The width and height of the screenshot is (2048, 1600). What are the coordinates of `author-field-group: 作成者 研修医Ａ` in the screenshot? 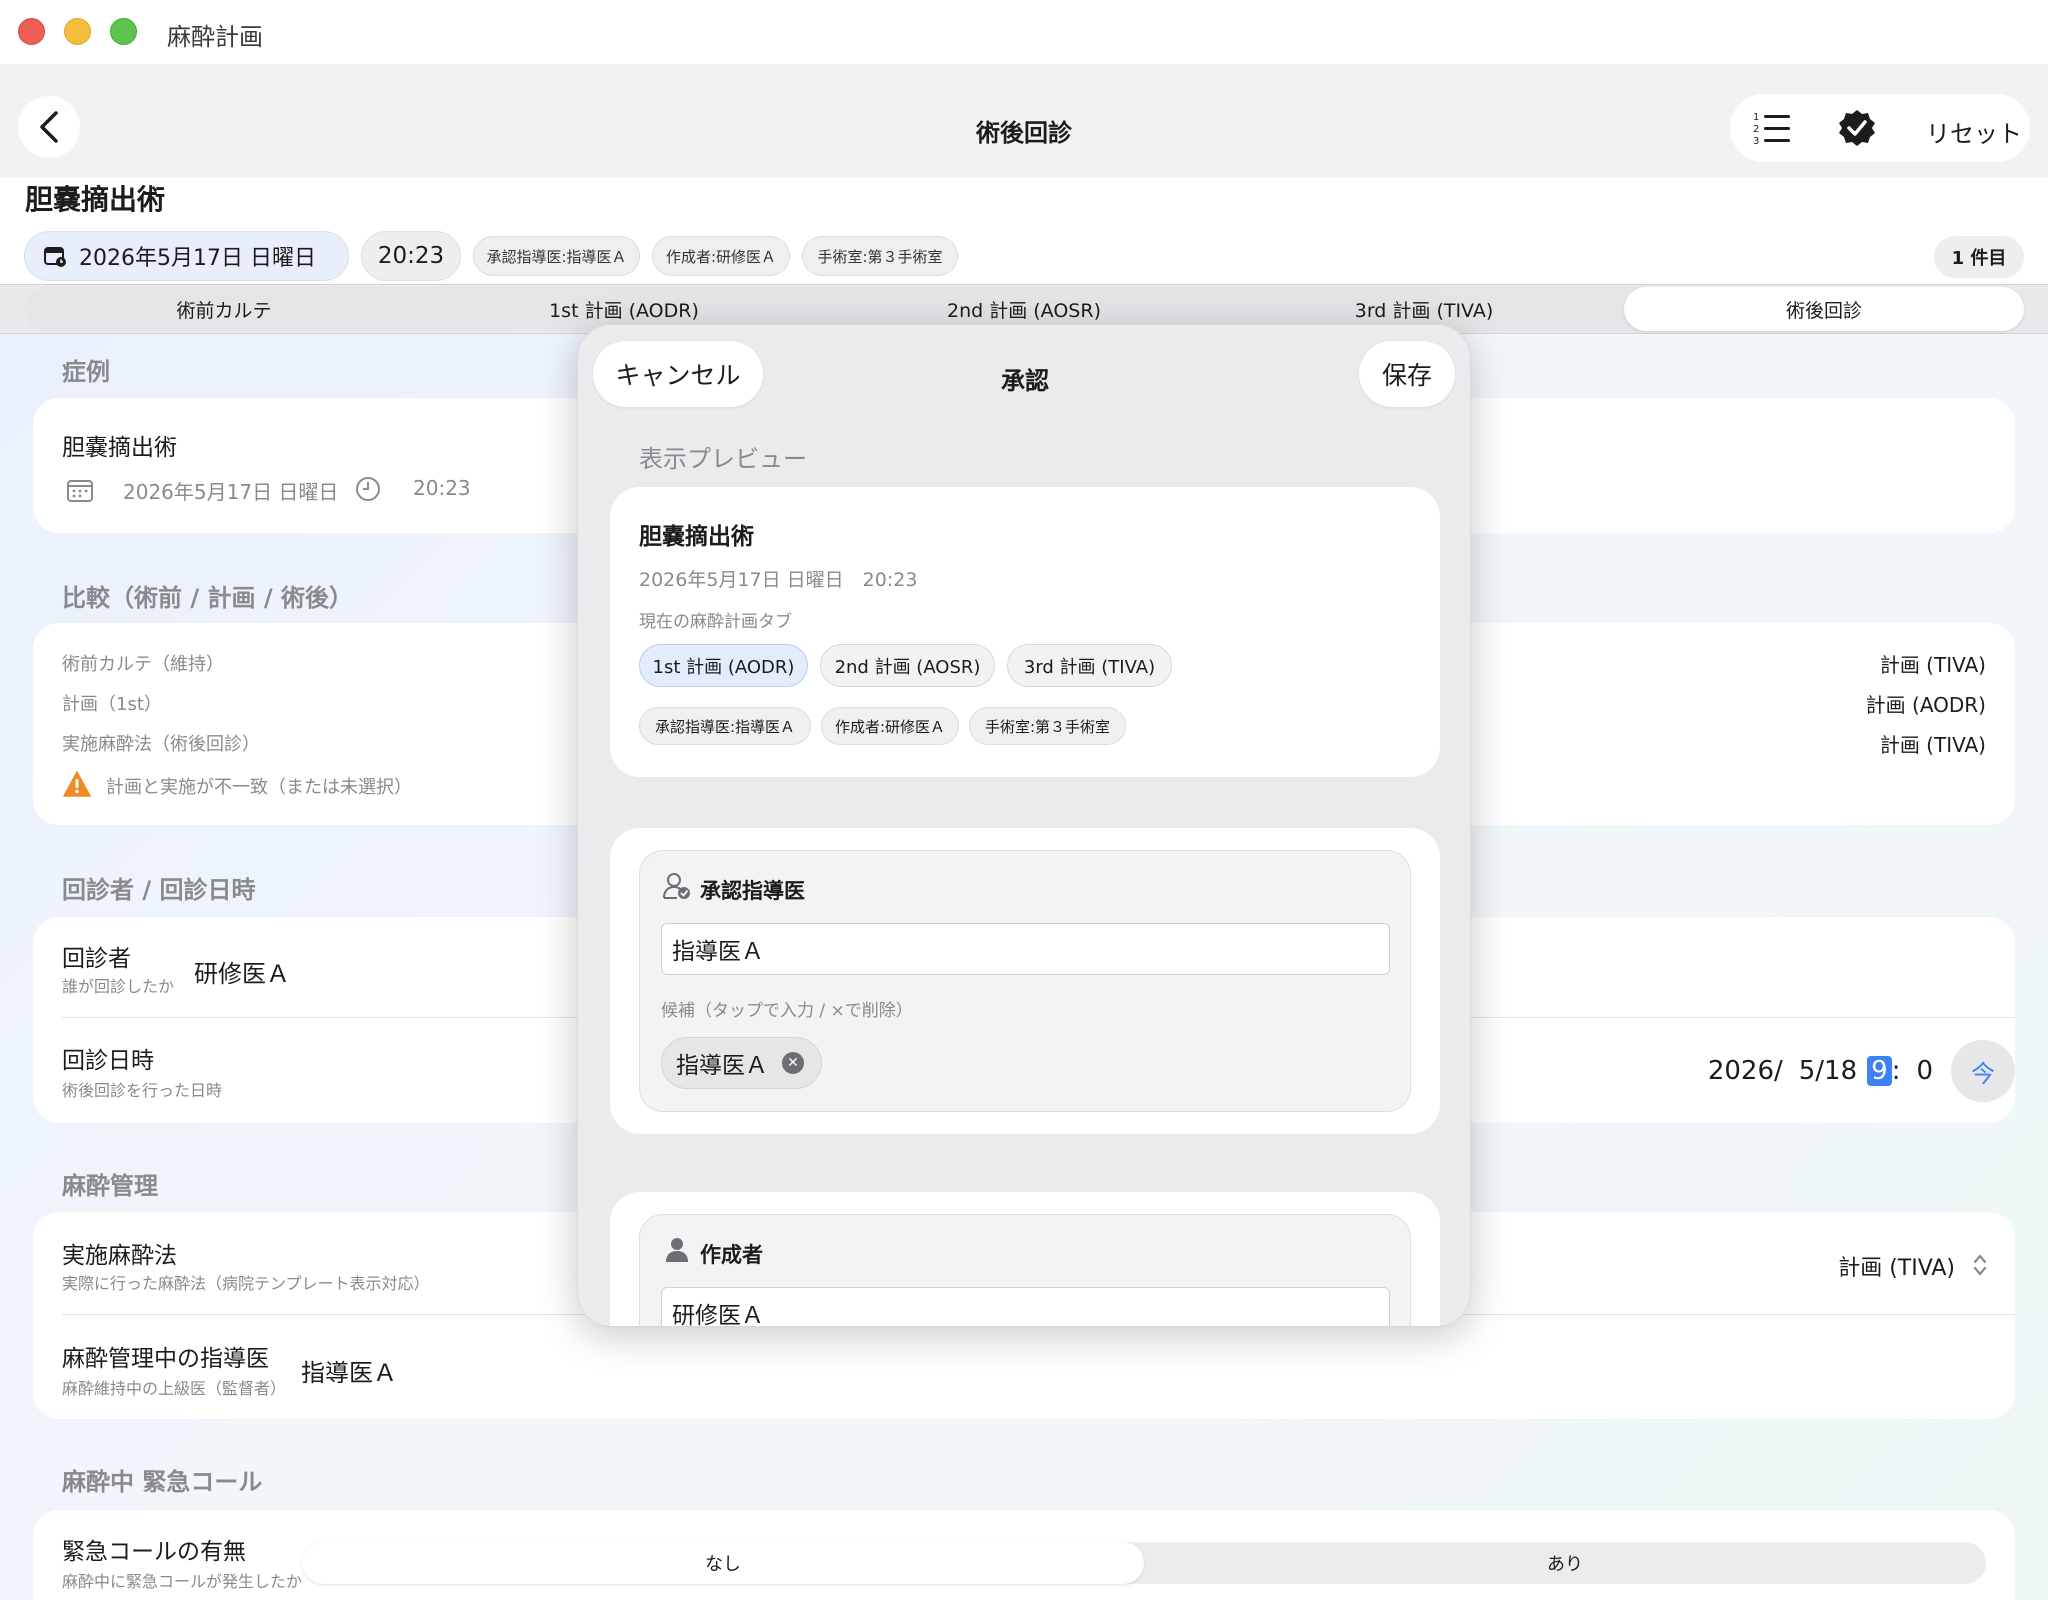 It's located at (1025, 1270).